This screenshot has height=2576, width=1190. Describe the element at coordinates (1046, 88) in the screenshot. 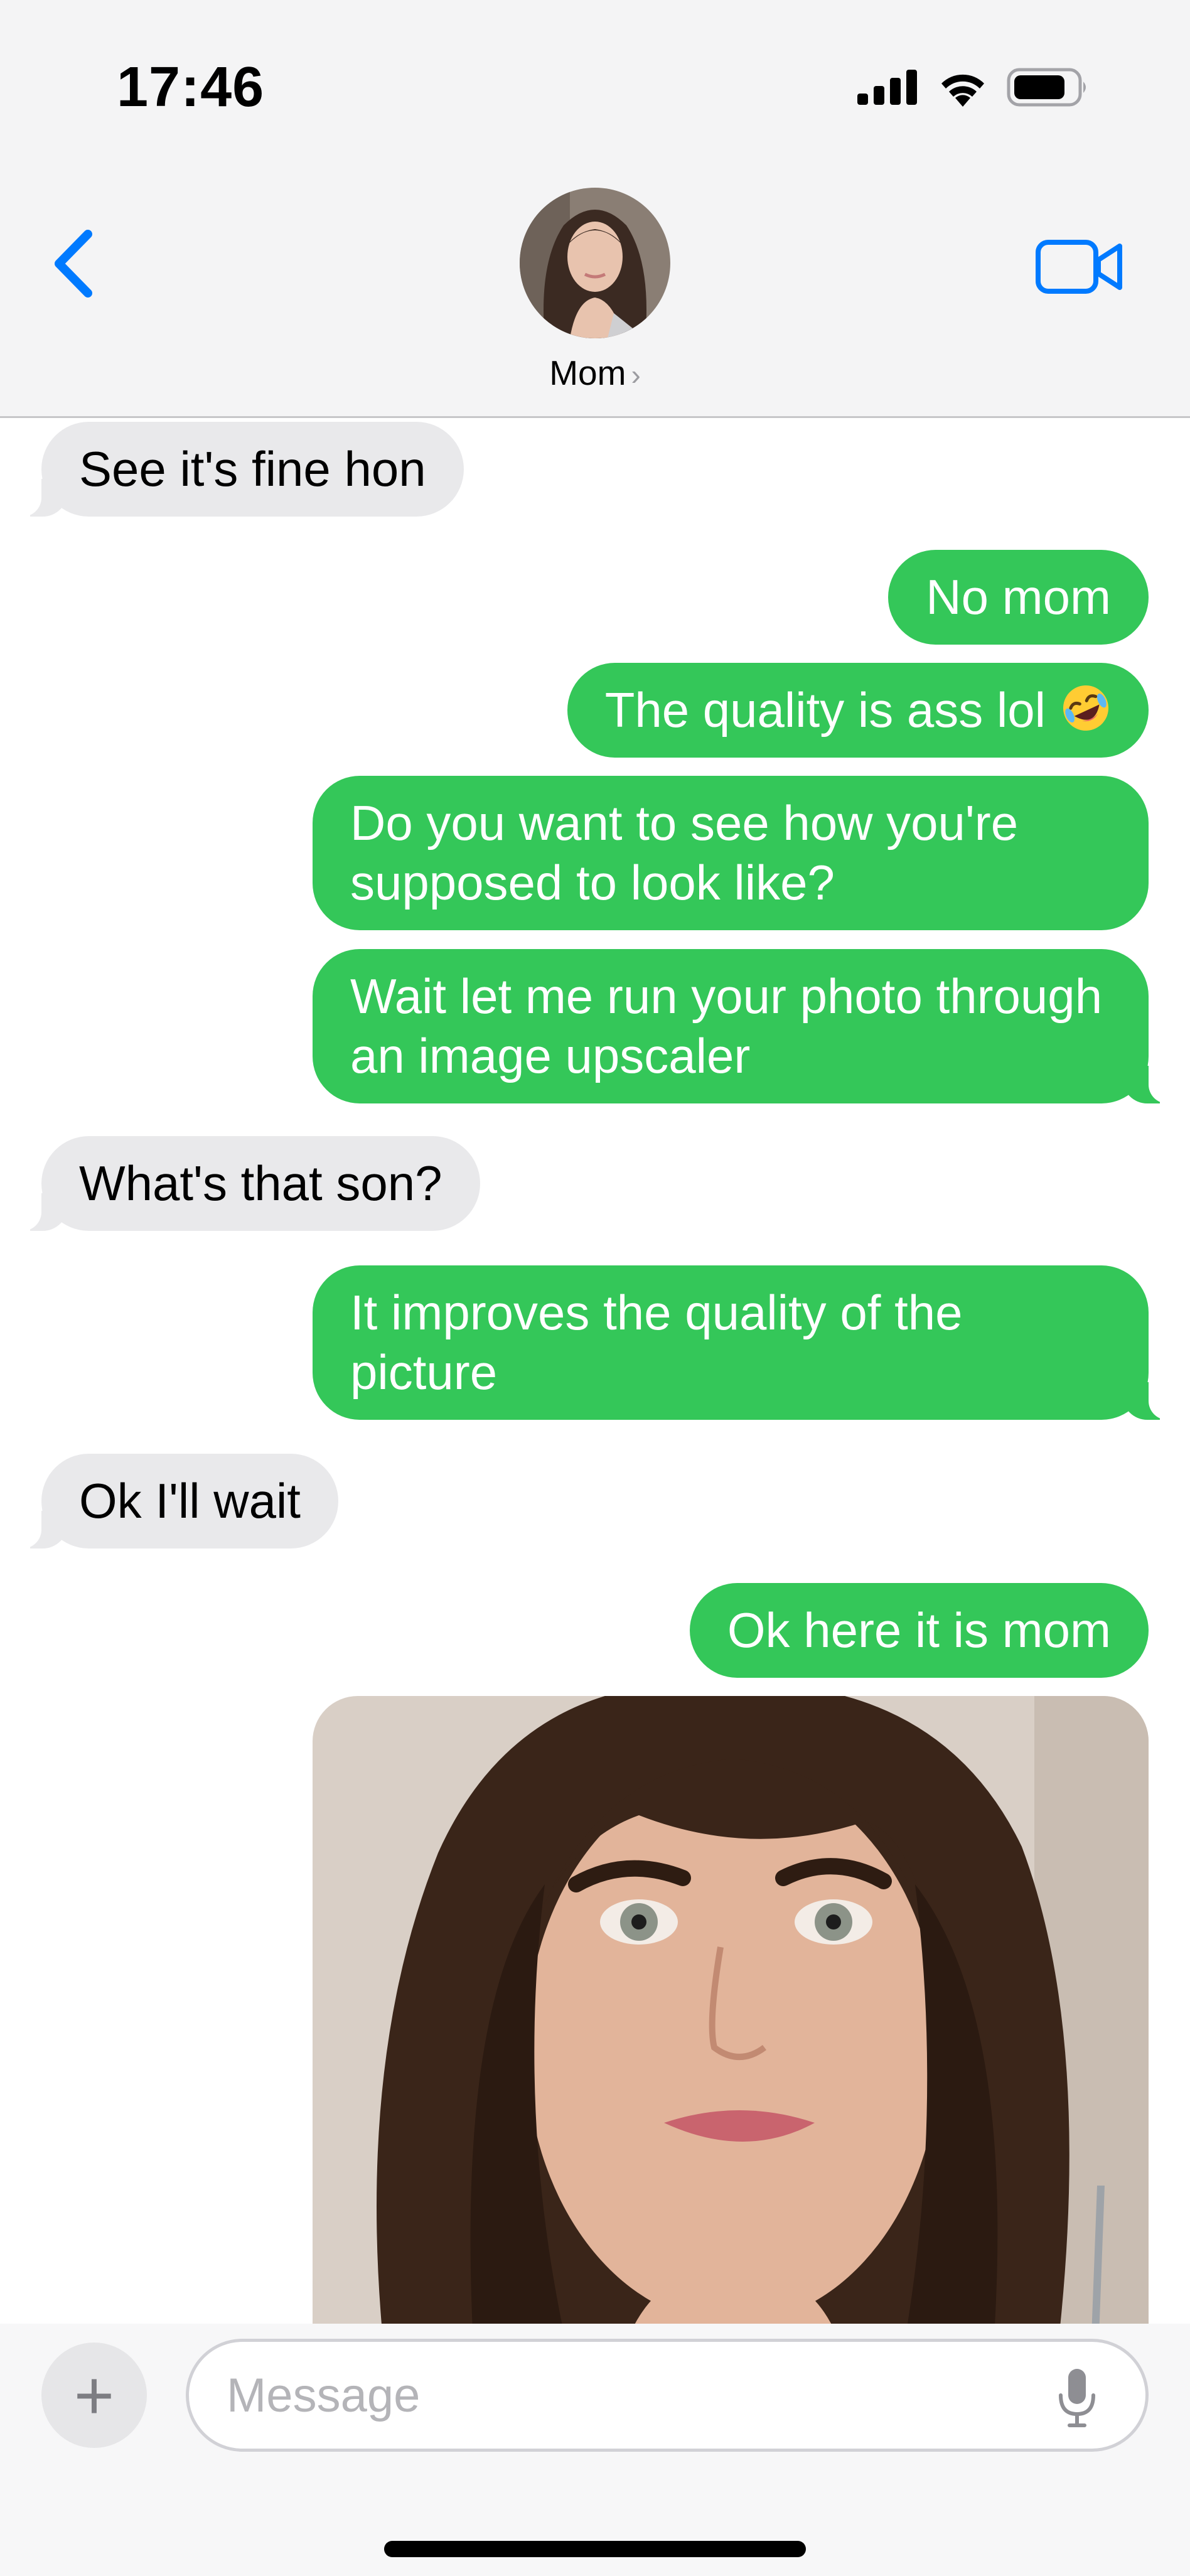

I see `battery-icon` at that location.